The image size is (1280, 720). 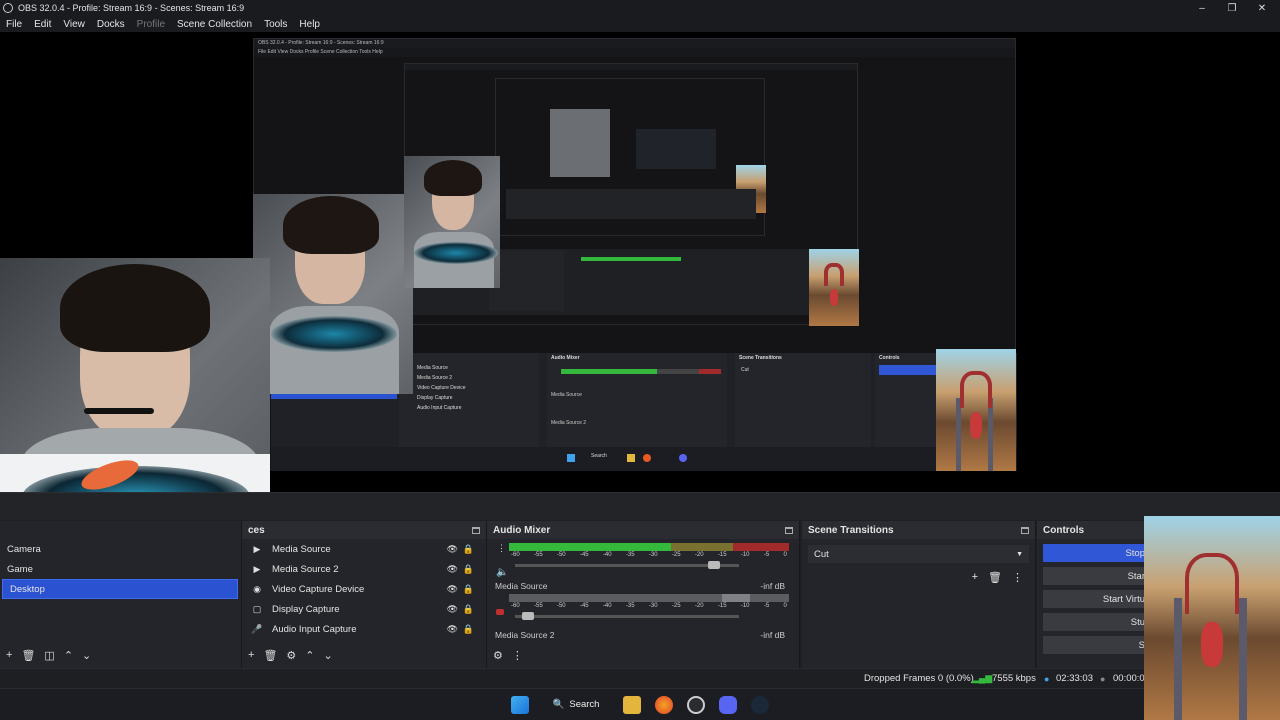 I want to click on meter-warn, so click(x=702, y=547).